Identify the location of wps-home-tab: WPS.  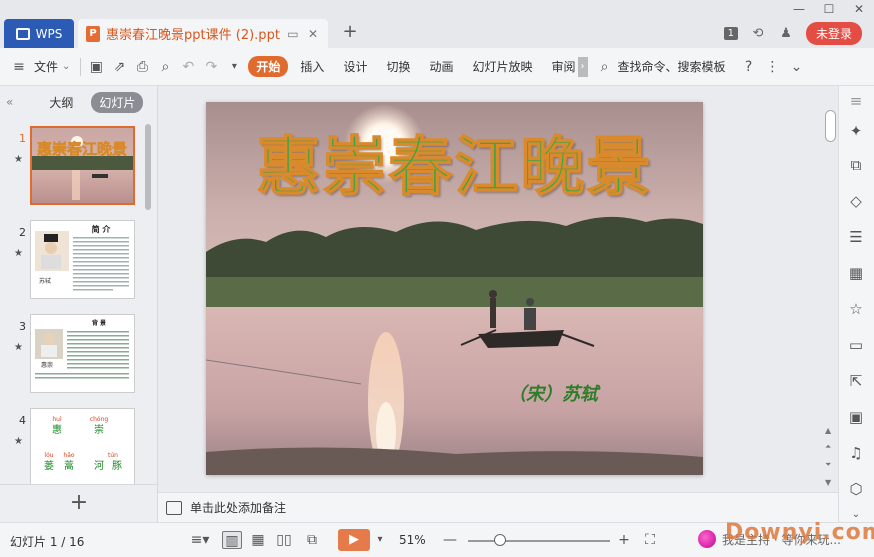
(39, 33).